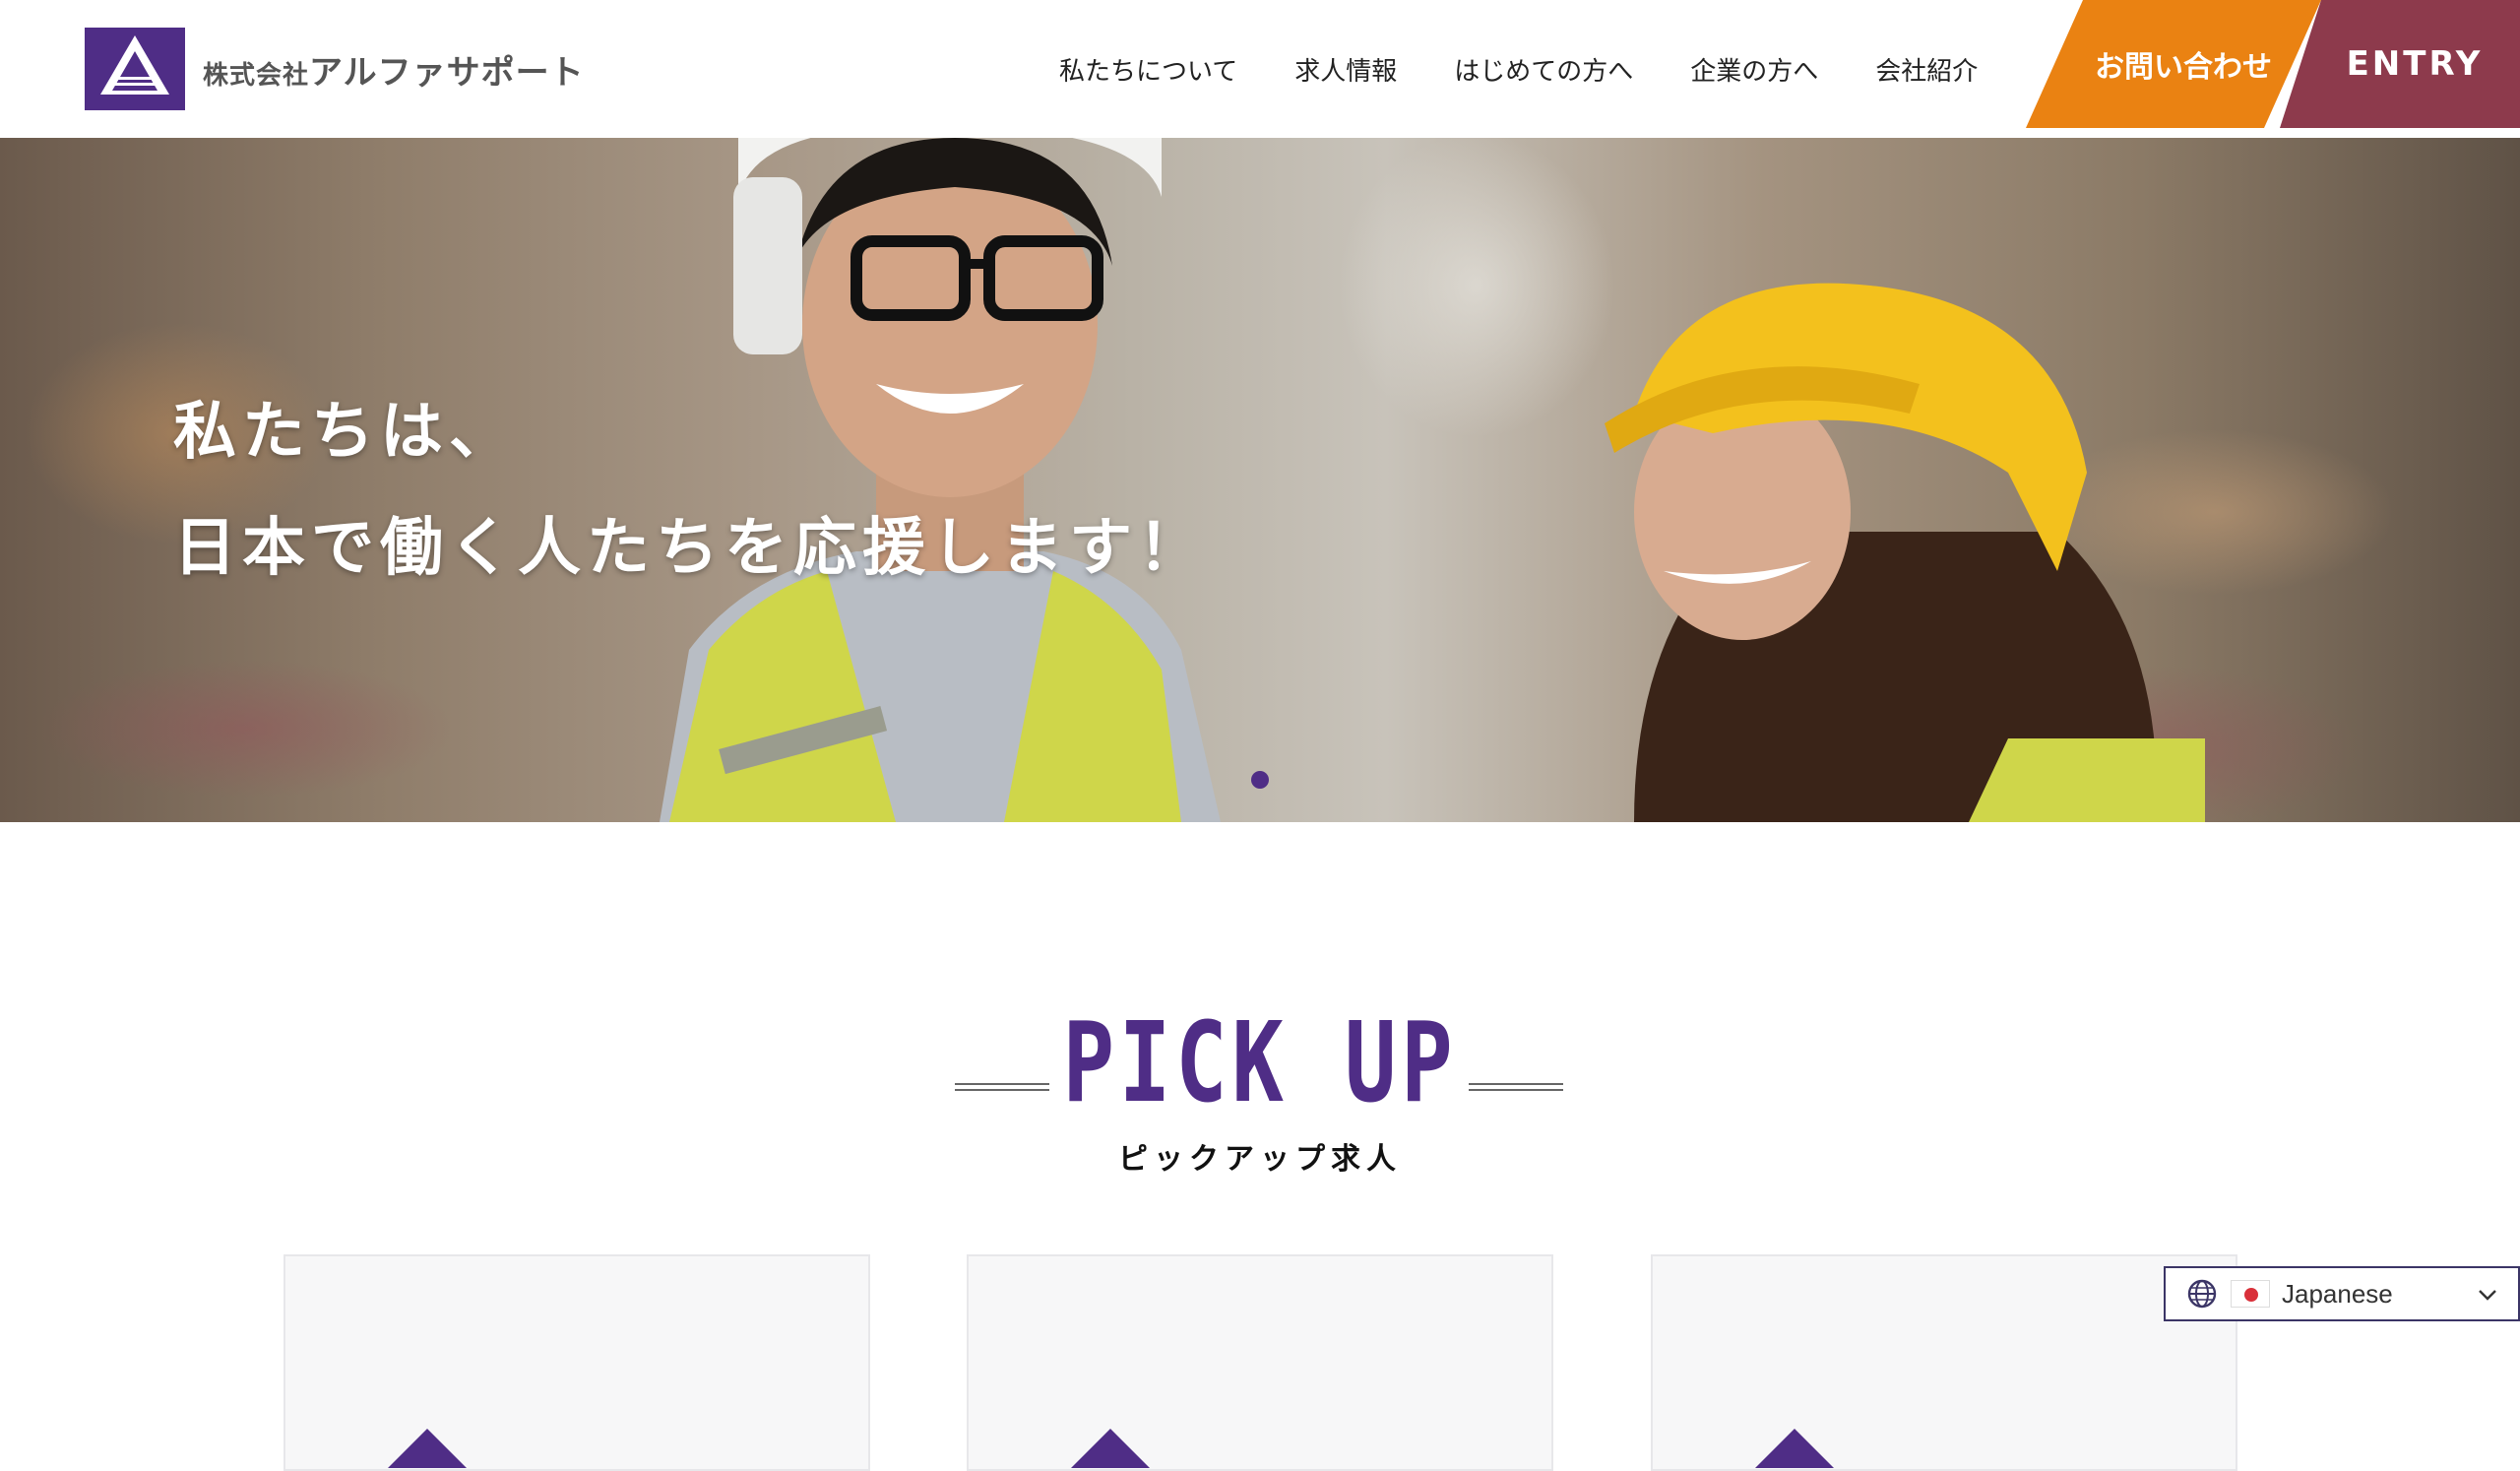 The image size is (2520, 1471). Describe the element at coordinates (1754, 69) in the screenshot. I see `nav-companies: 企業の方へ` at that location.